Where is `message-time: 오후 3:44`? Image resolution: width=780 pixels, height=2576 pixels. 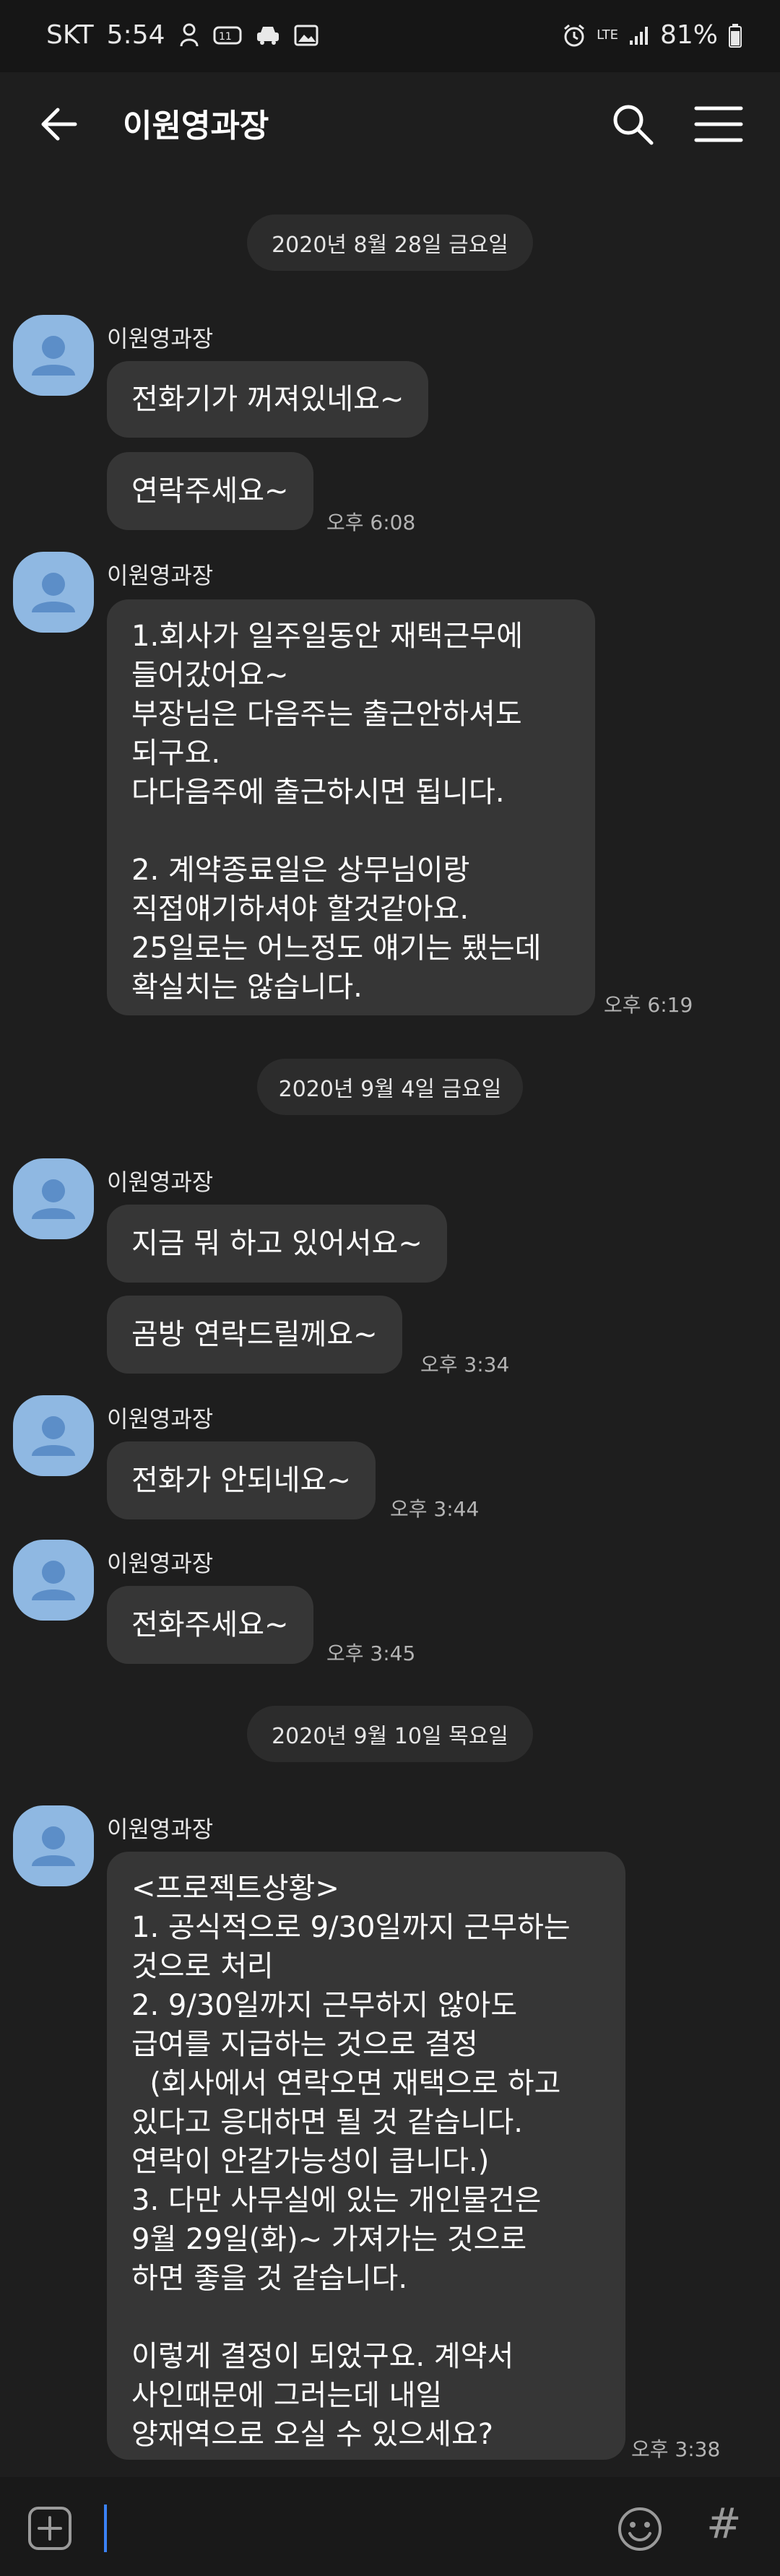
message-time: 오후 3:44 is located at coordinates (435, 1509).